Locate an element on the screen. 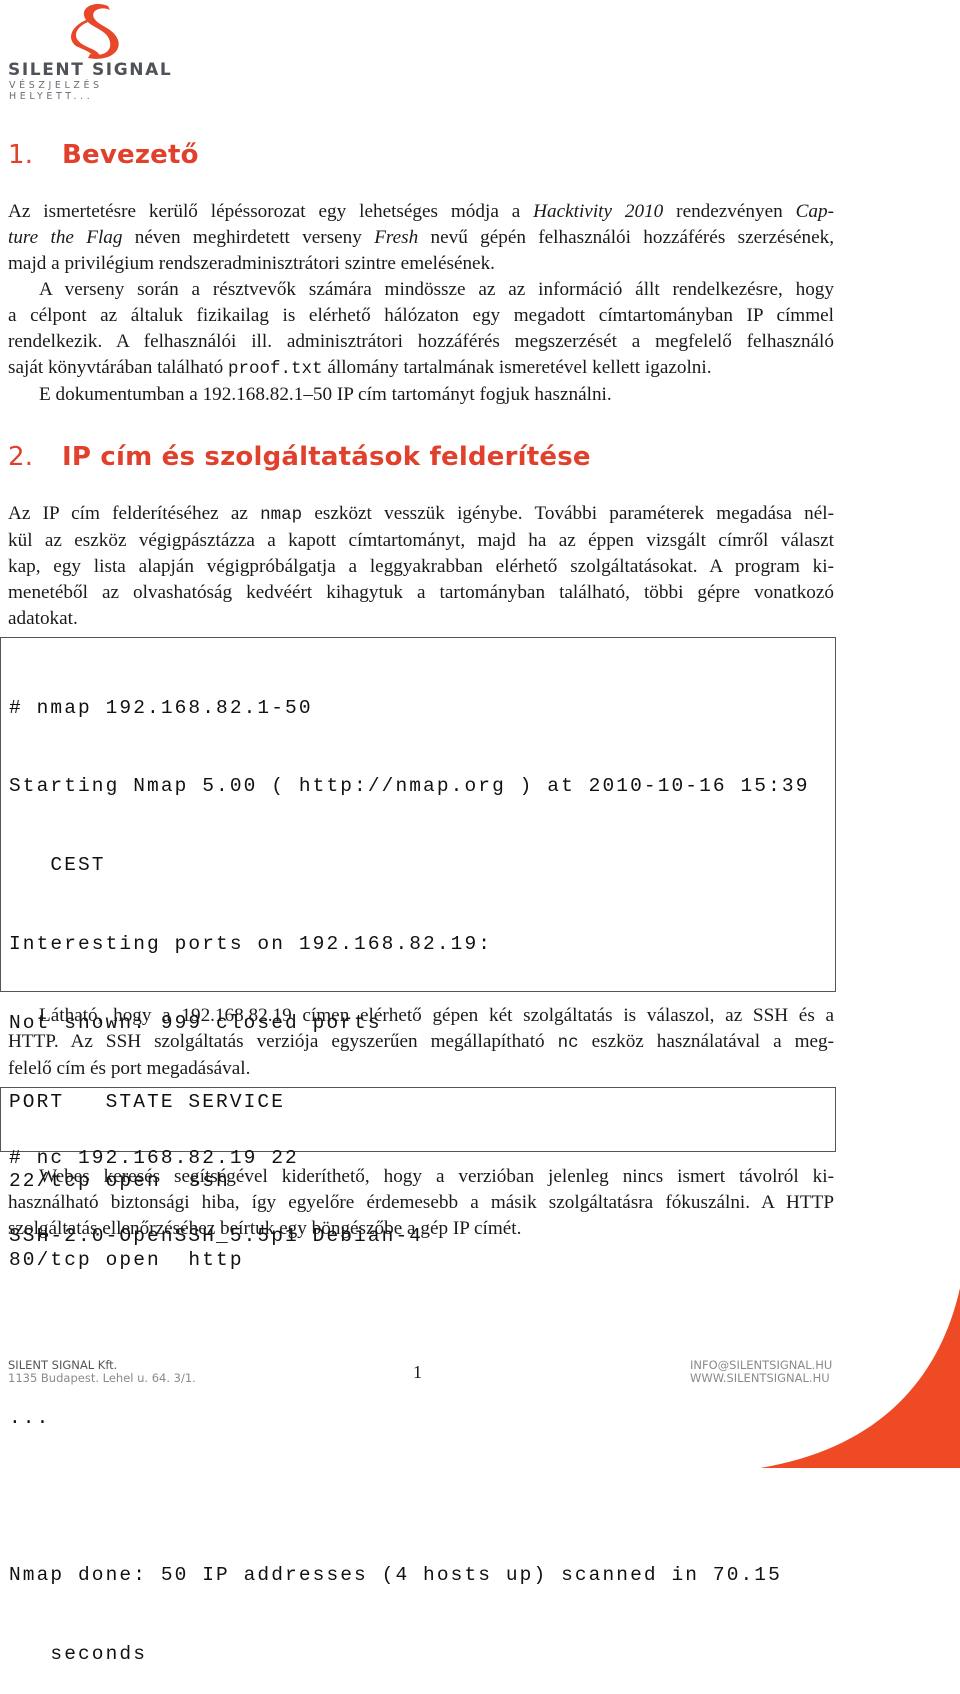  section-title: IP cím és szolgáltatások felderítése is located at coordinates (326, 457).